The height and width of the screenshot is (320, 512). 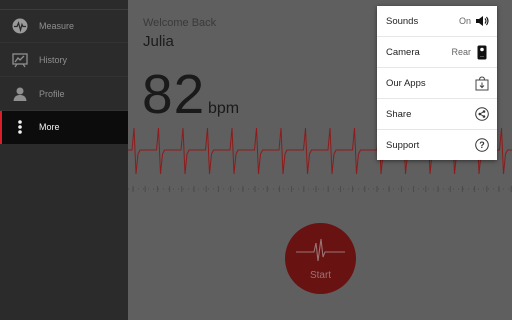 I want to click on welcome-text: Welcome Back, so click(x=180, y=23).